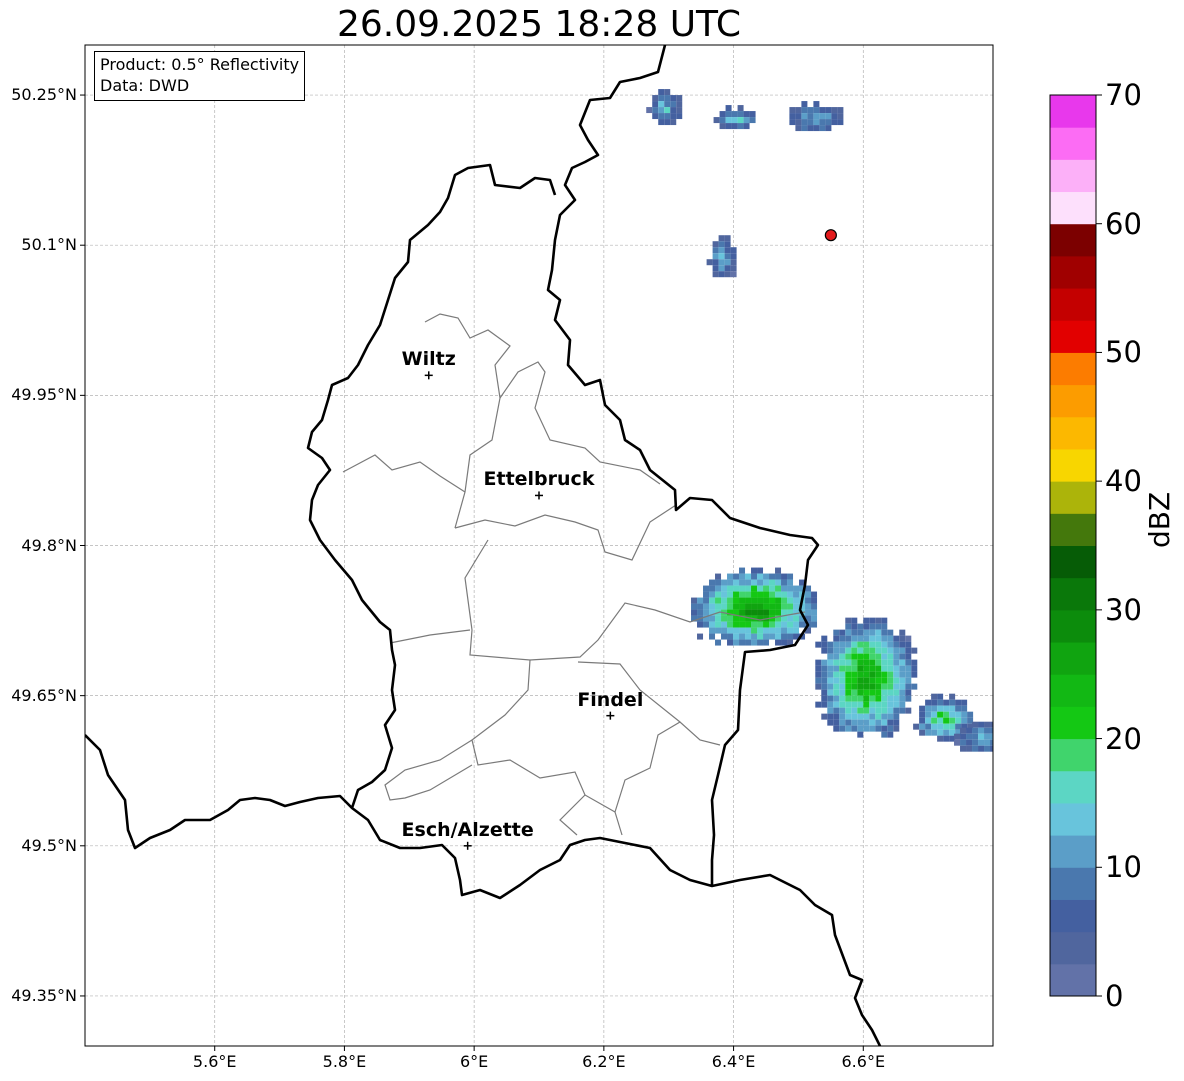 The width and height of the screenshot is (1184, 1081). I want to click on colorbar-tick-label: 0, so click(1114, 996).